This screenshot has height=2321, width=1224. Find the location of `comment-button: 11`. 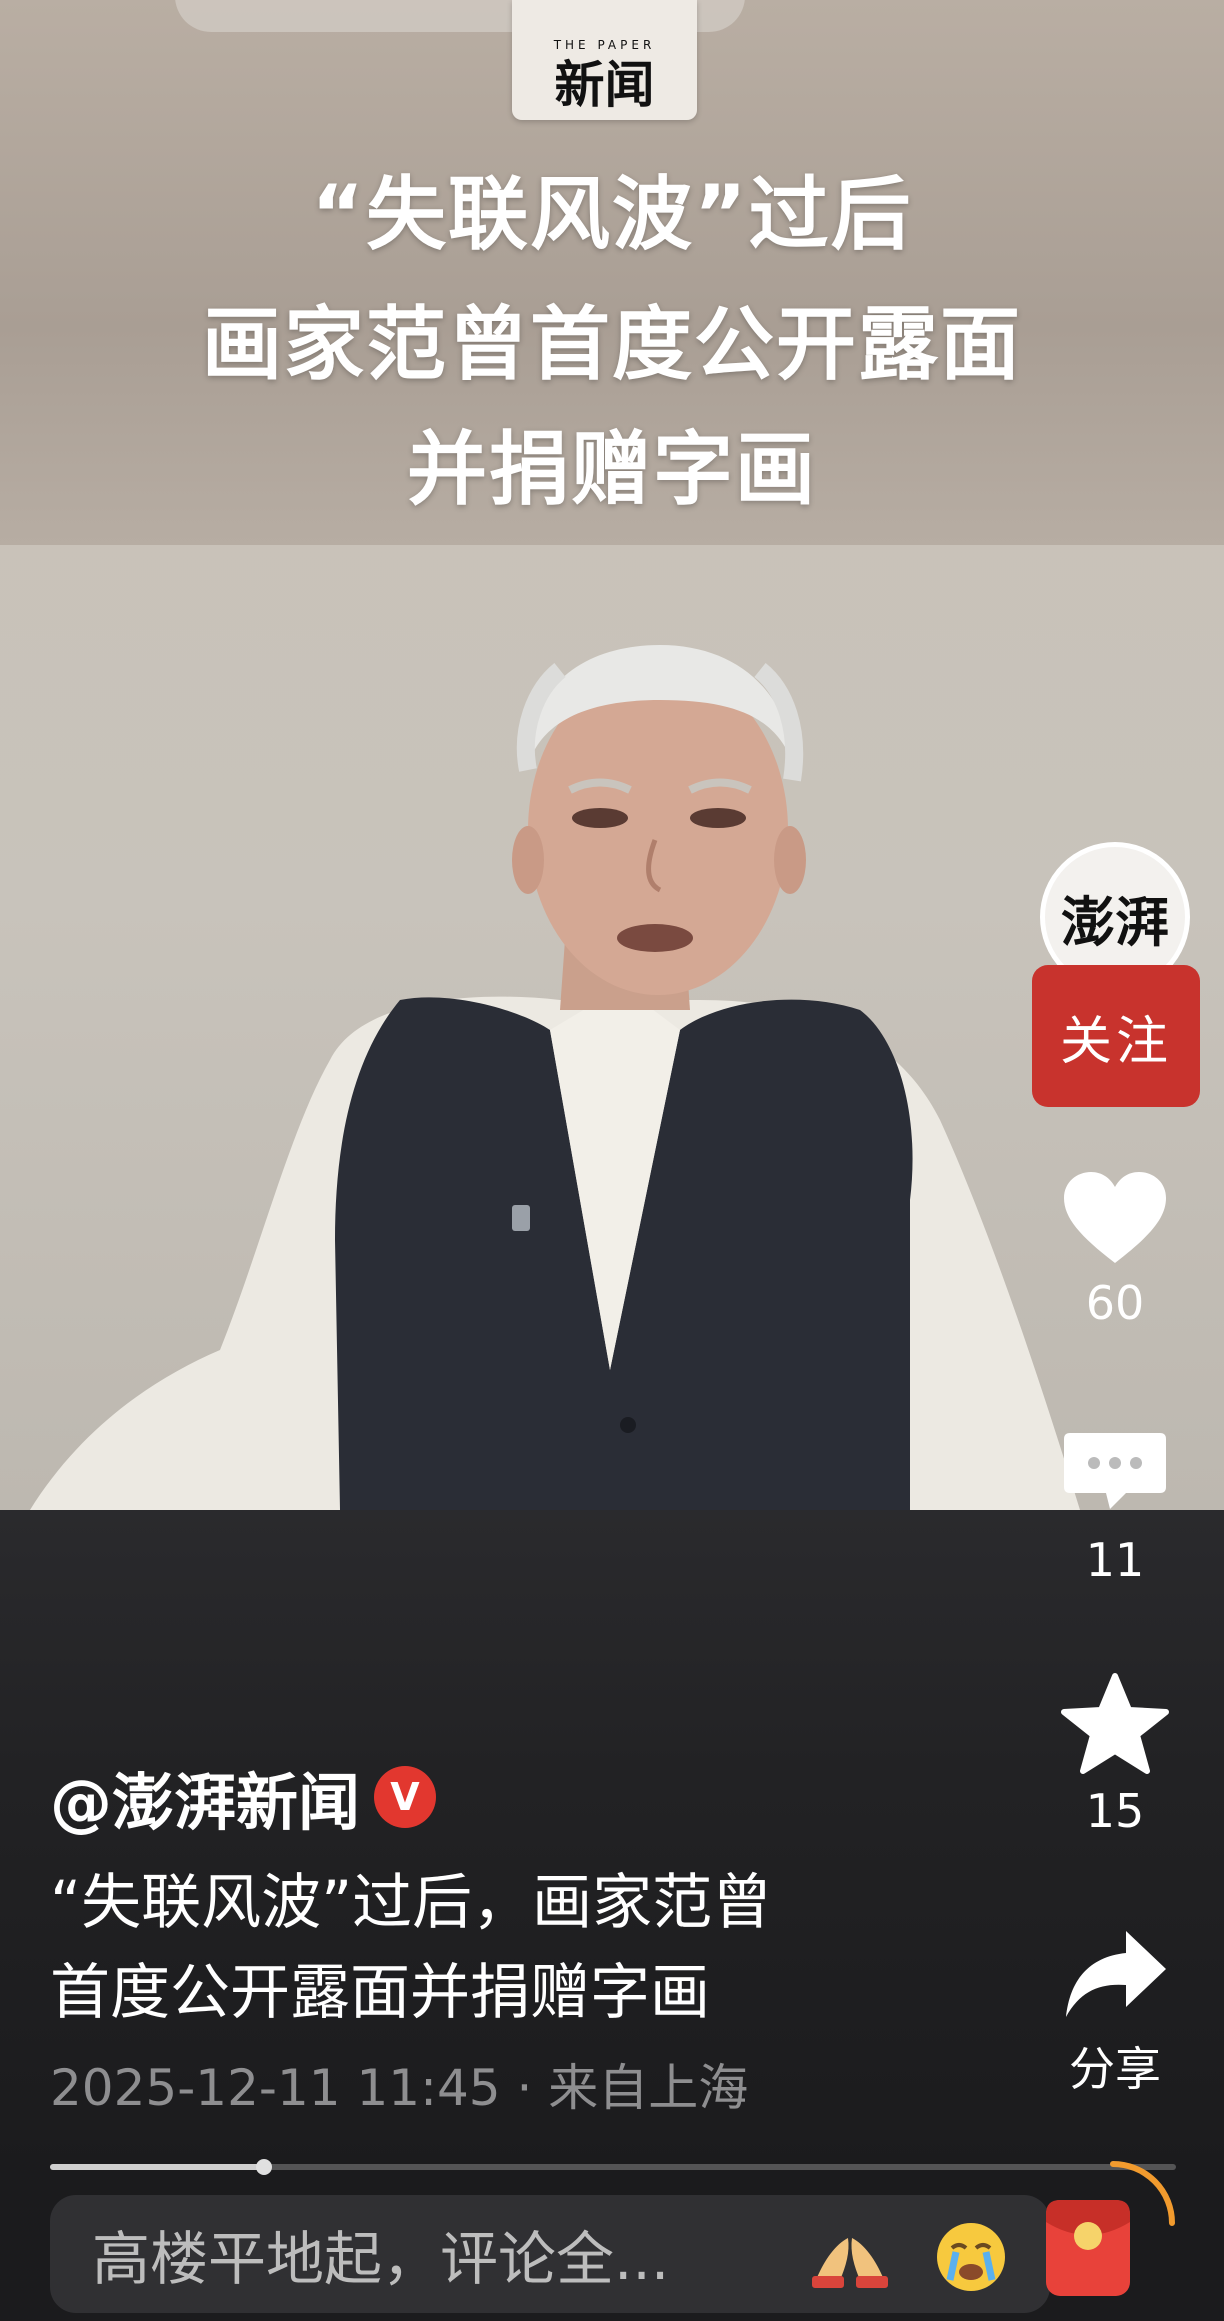

comment-button: 11 is located at coordinates (1115, 1506).